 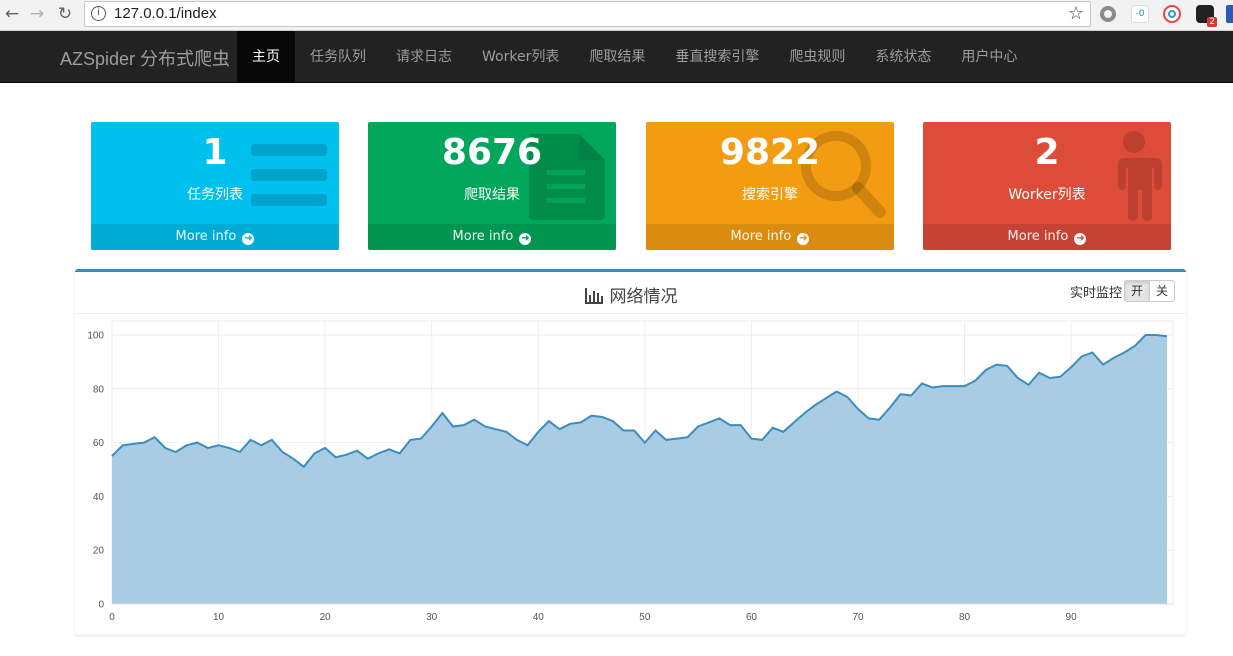 I want to click on y-tick-label: 60, so click(x=99, y=443).